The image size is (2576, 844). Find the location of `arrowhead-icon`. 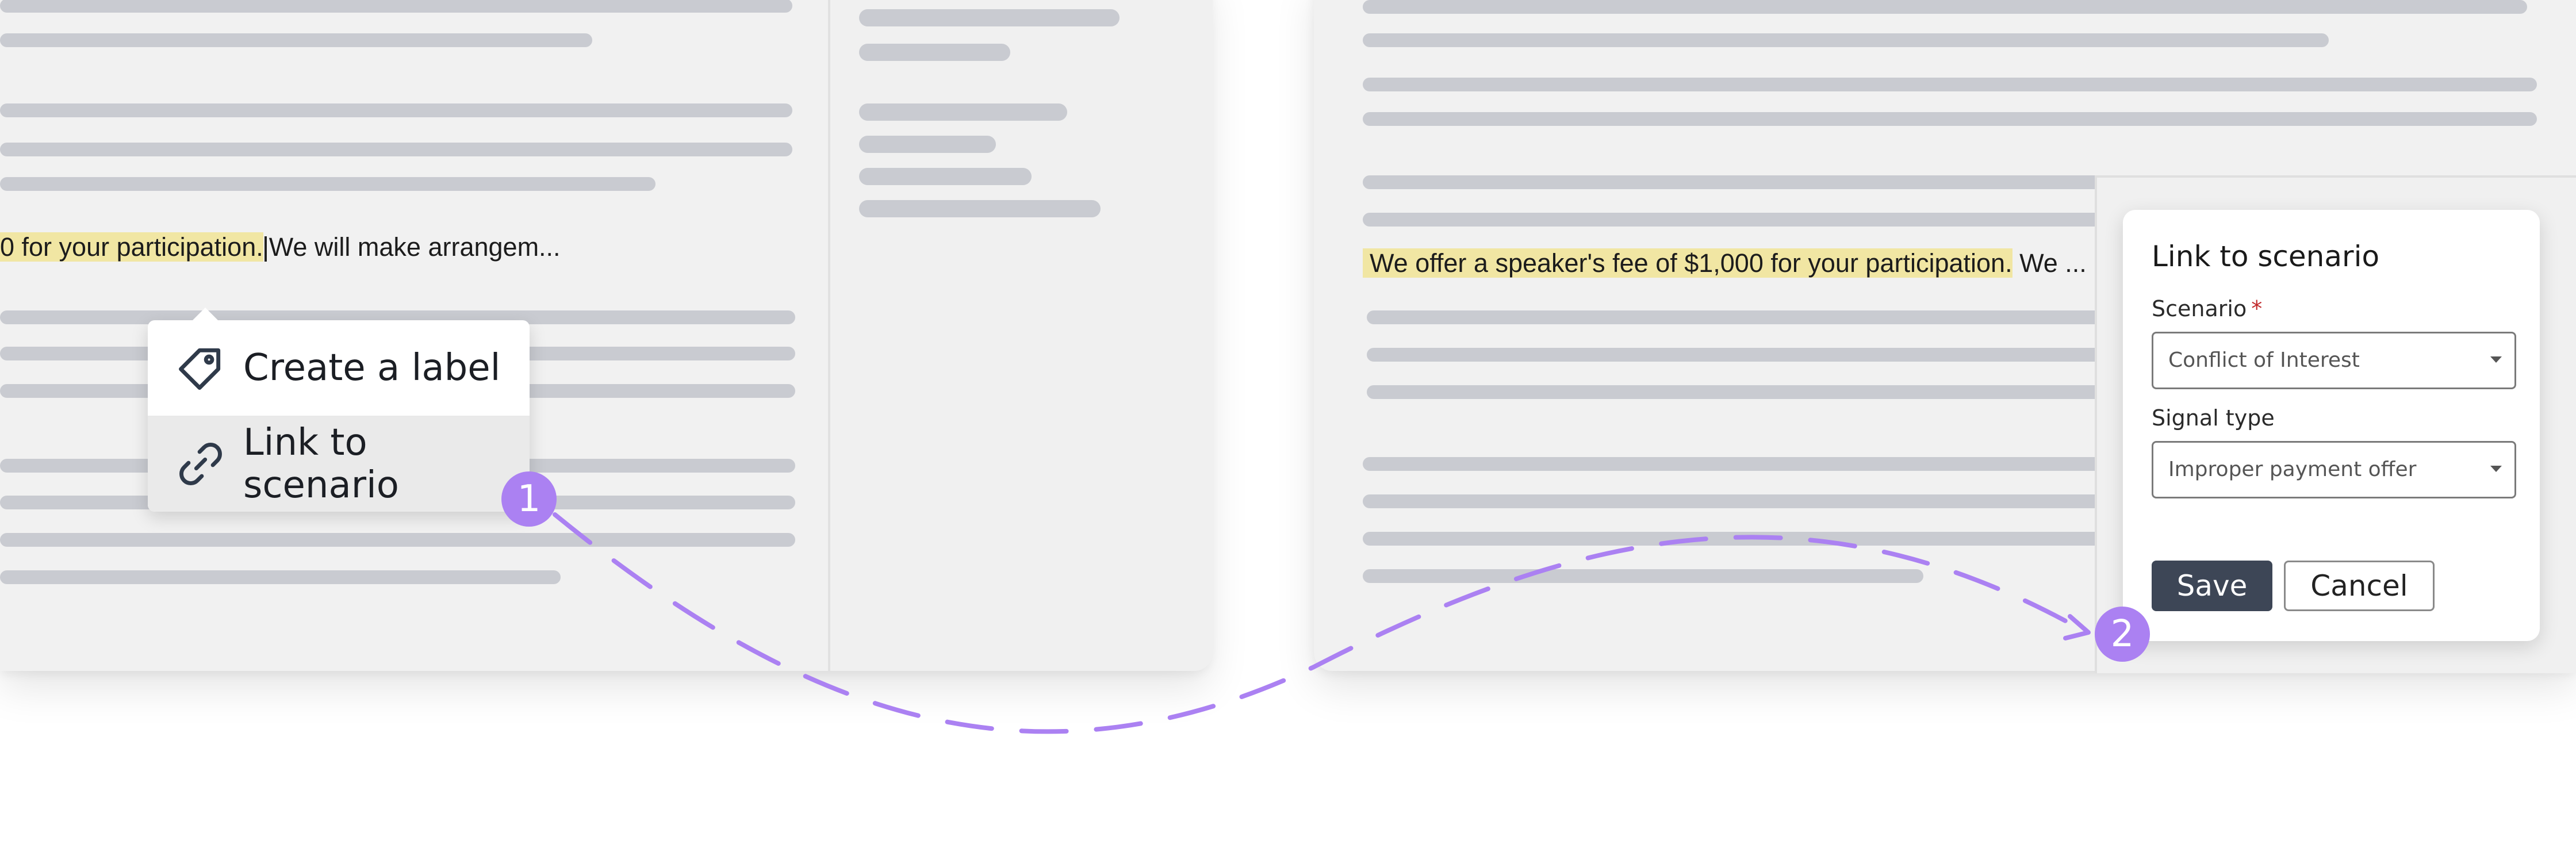

arrowhead-icon is located at coordinates (2077, 627).